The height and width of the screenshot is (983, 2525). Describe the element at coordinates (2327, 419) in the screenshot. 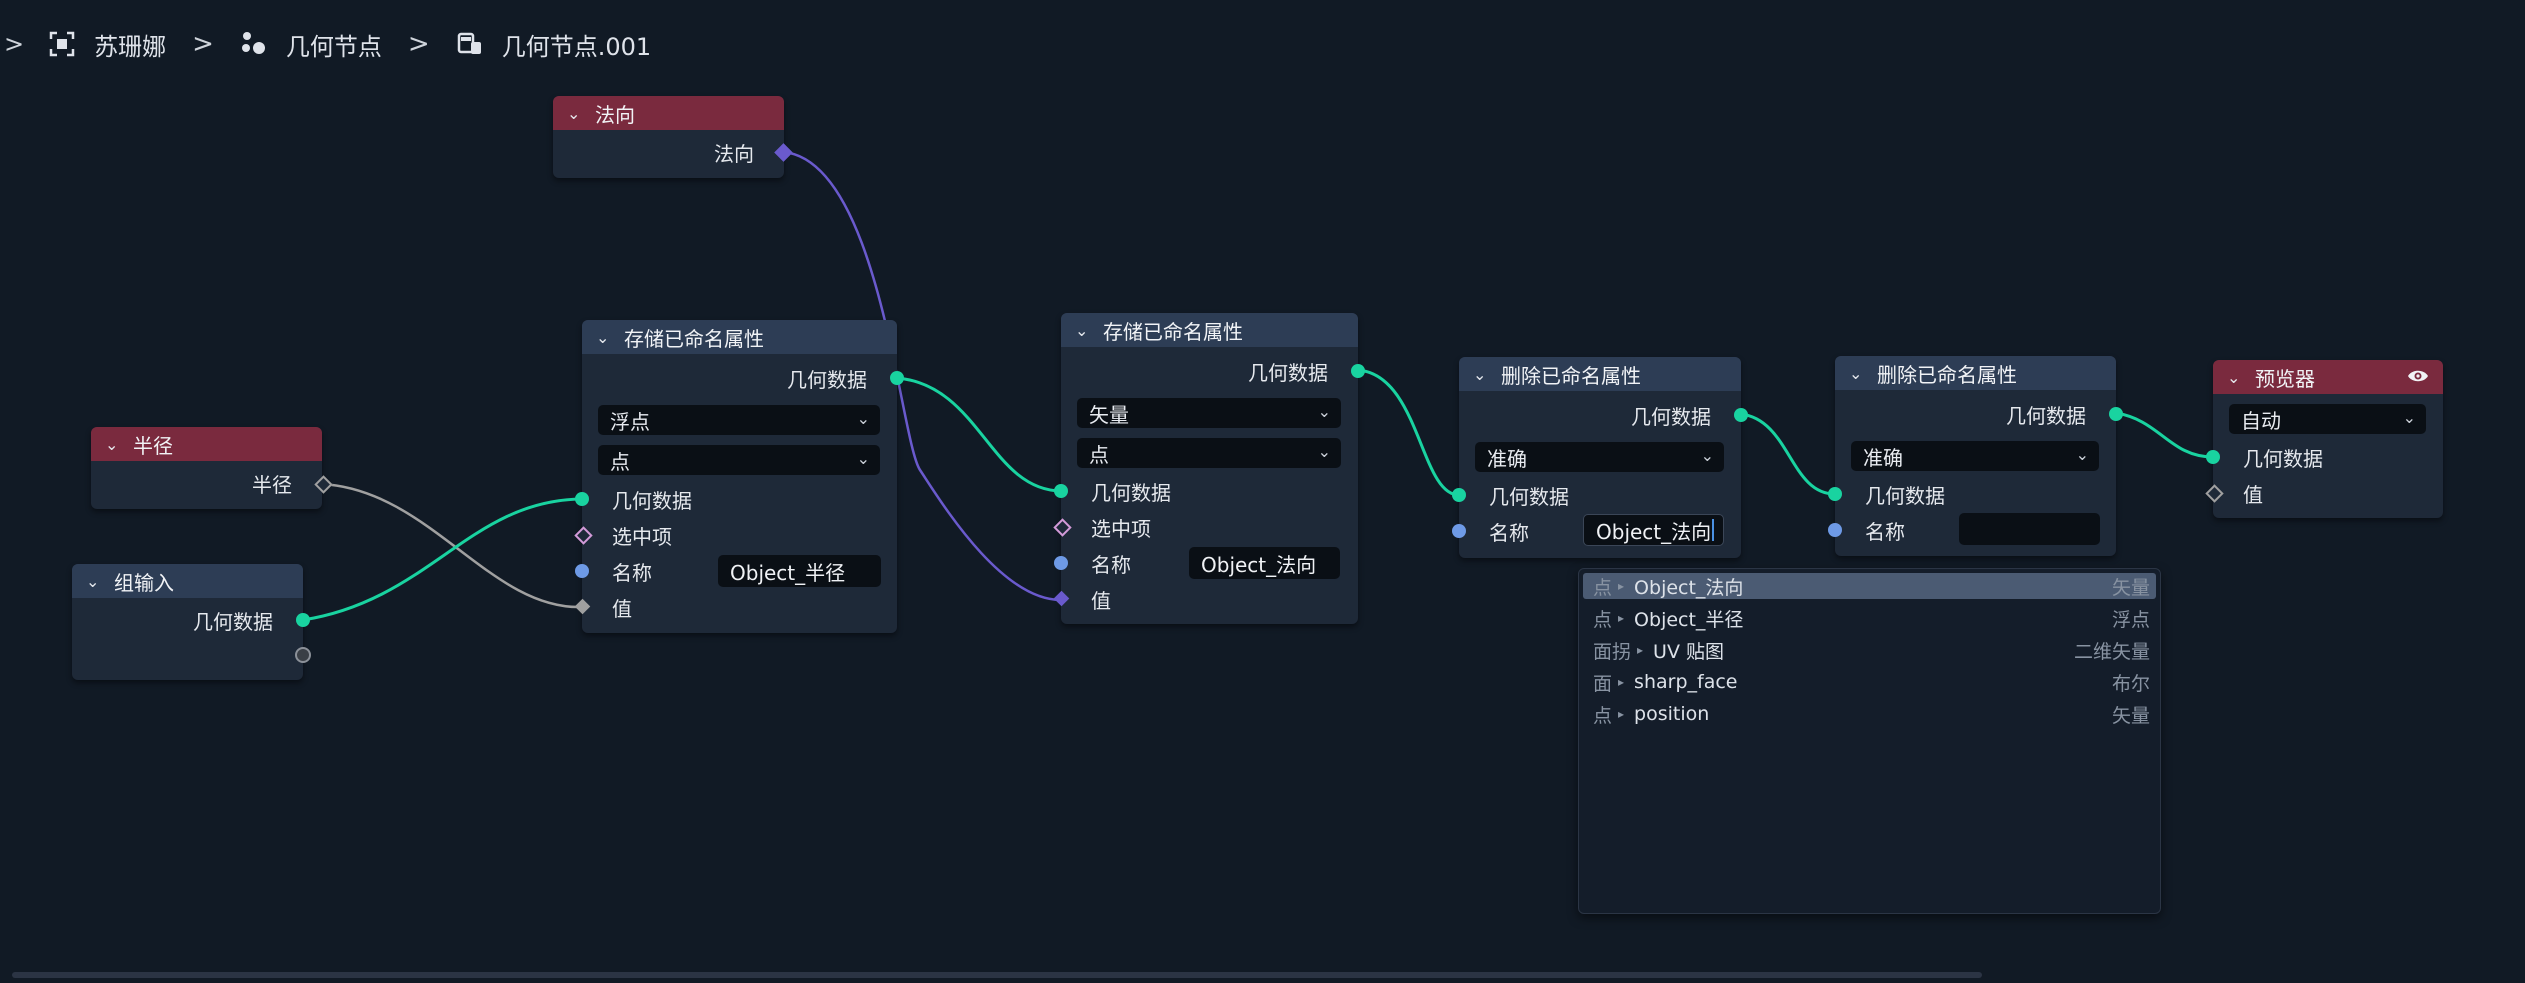

I see `domain-select: 自动 ⌄` at that location.